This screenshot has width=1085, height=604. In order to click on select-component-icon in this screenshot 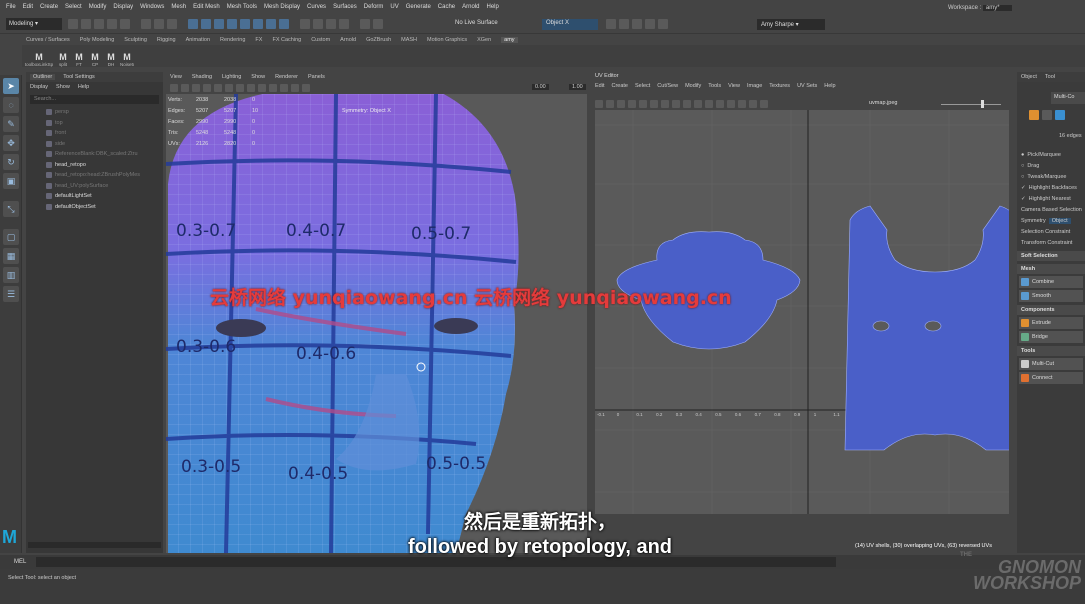, I will do `click(172, 24)`.